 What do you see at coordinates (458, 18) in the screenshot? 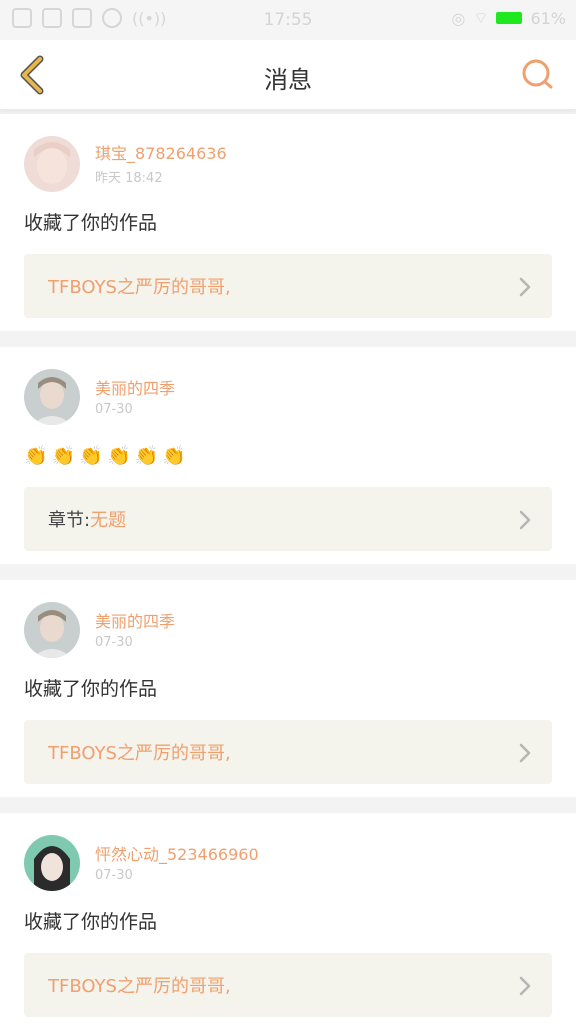
I see `hotspot-icon: ◎` at bounding box center [458, 18].